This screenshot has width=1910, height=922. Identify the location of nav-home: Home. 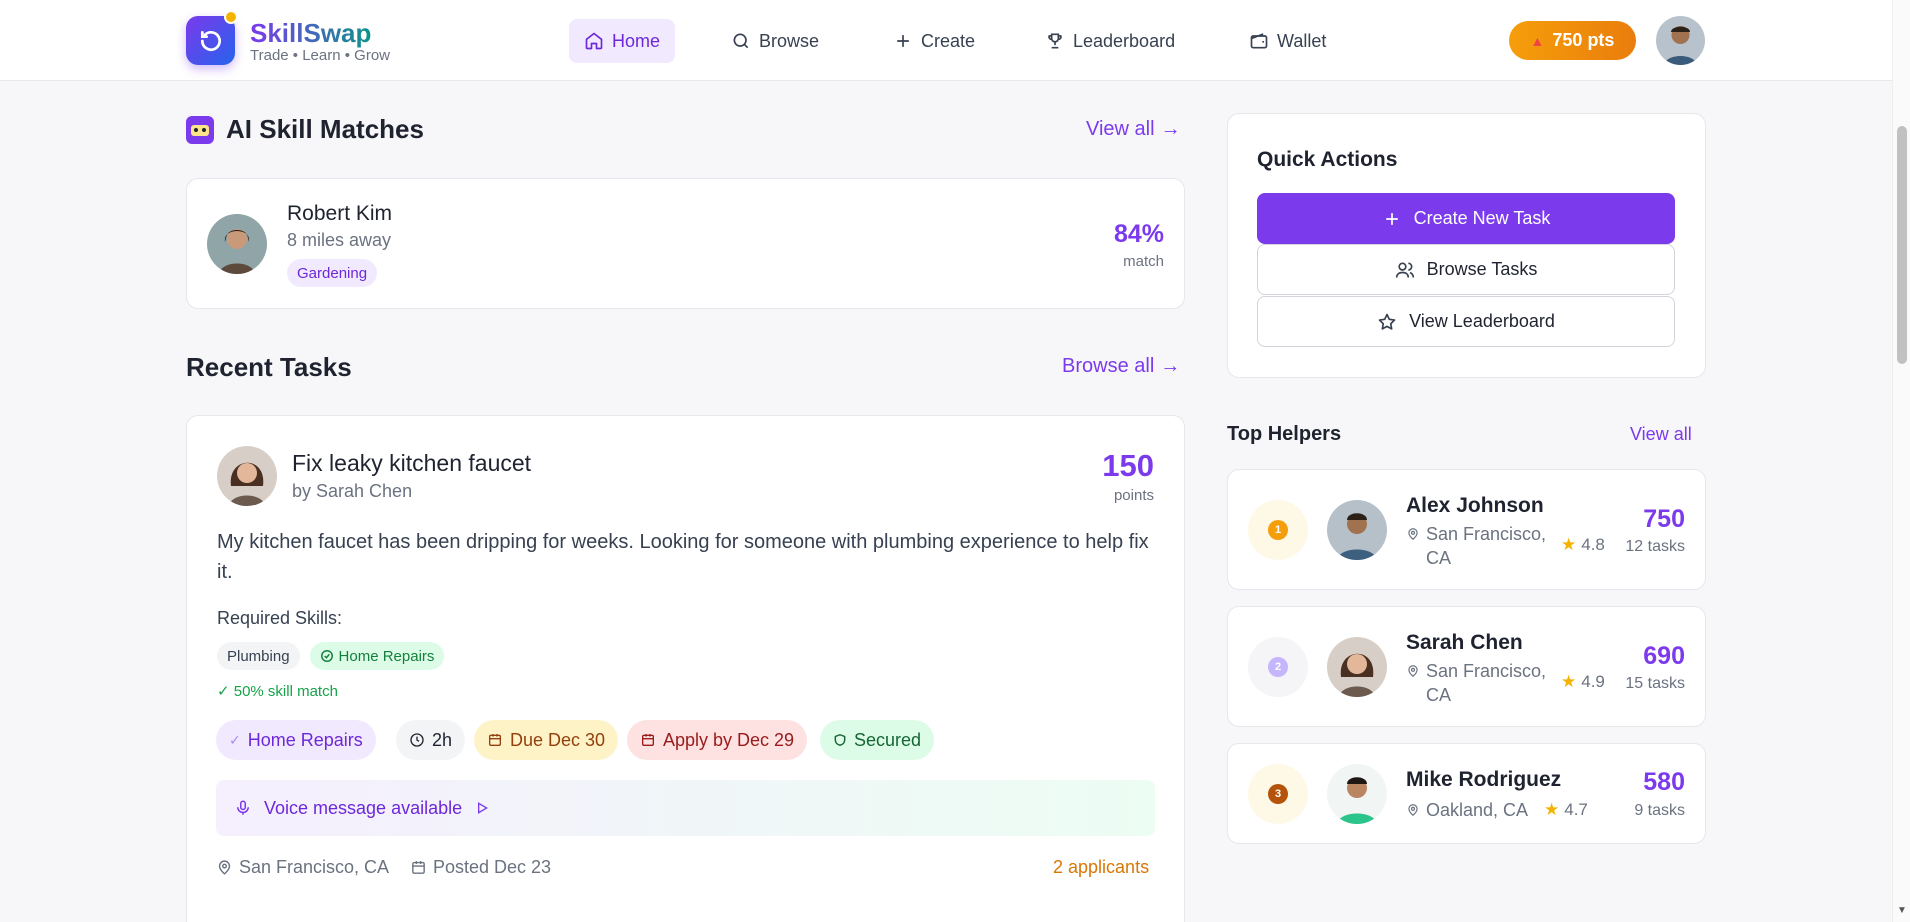
(622, 41).